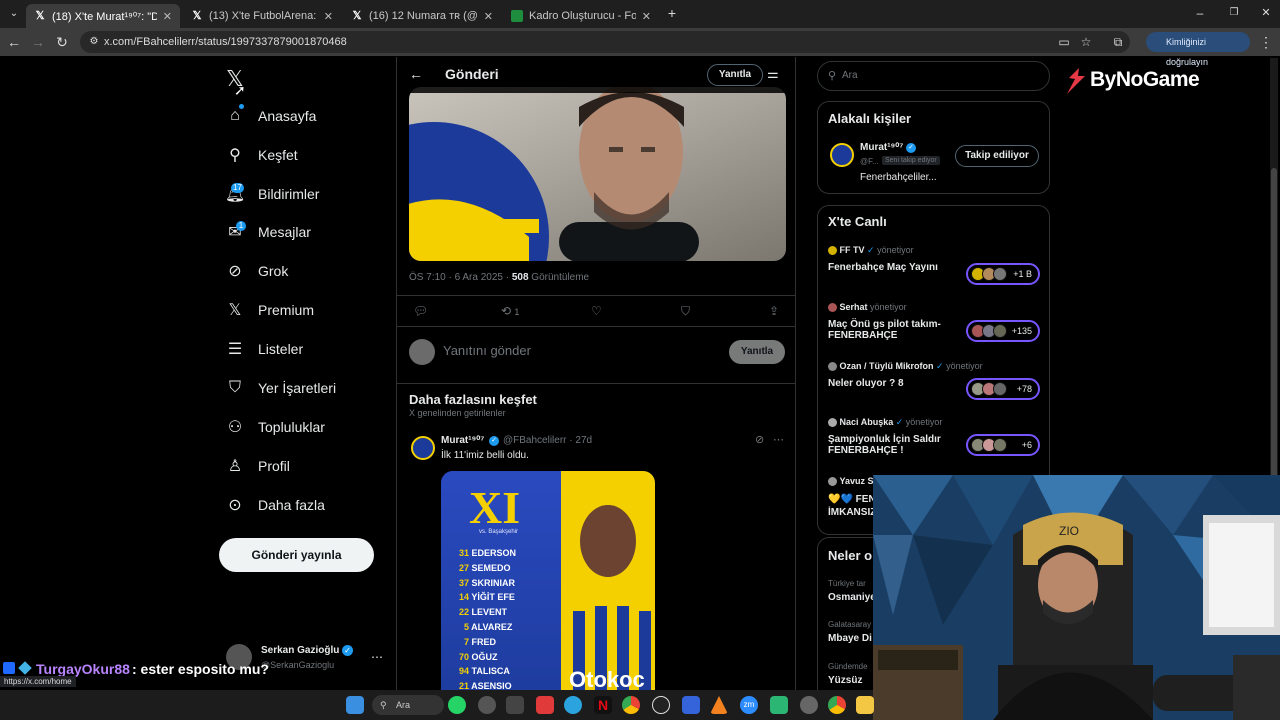 The height and width of the screenshot is (720, 1280). Describe the element at coordinates (672, 13) in the screenshot. I see `new-tab-icon: +` at that location.